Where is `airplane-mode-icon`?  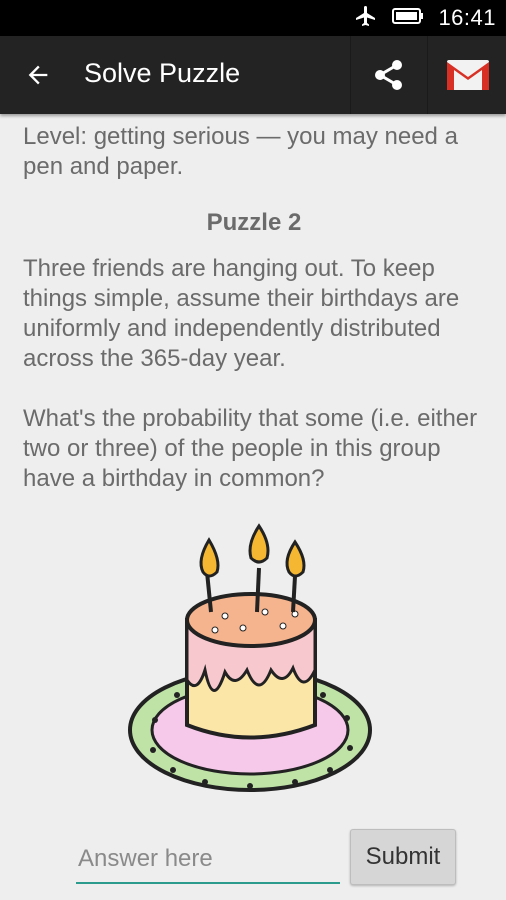 airplane-mode-icon is located at coordinates (366, 18).